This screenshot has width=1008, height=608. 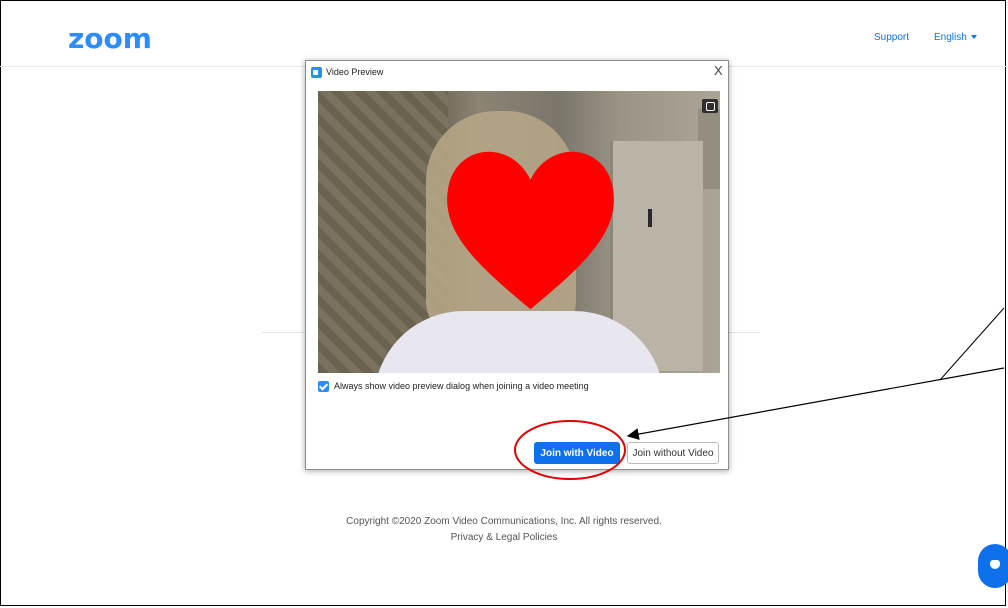 I want to click on virtual-background-icon, so click(x=710, y=106).